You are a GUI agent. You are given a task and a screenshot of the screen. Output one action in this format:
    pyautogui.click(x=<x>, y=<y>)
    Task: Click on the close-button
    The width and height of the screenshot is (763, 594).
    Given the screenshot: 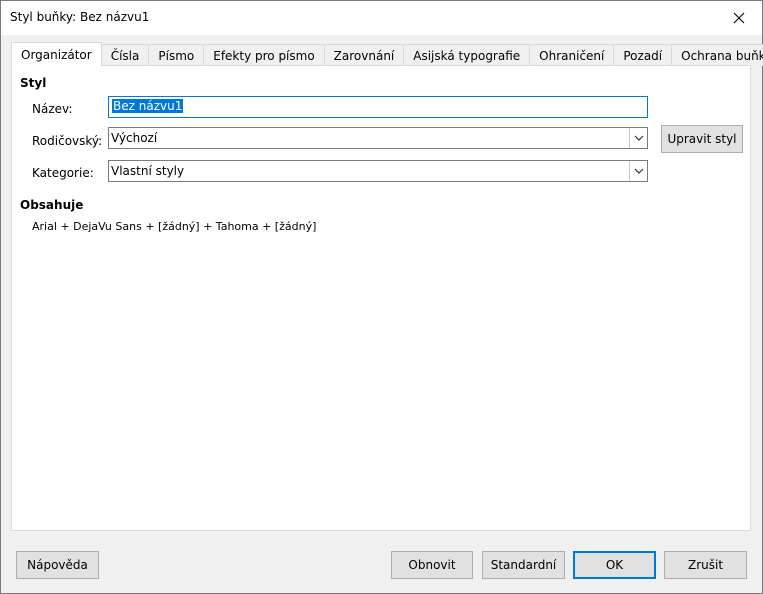 What is the action you would take?
    pyautogui.click(x=739, y=18)
    